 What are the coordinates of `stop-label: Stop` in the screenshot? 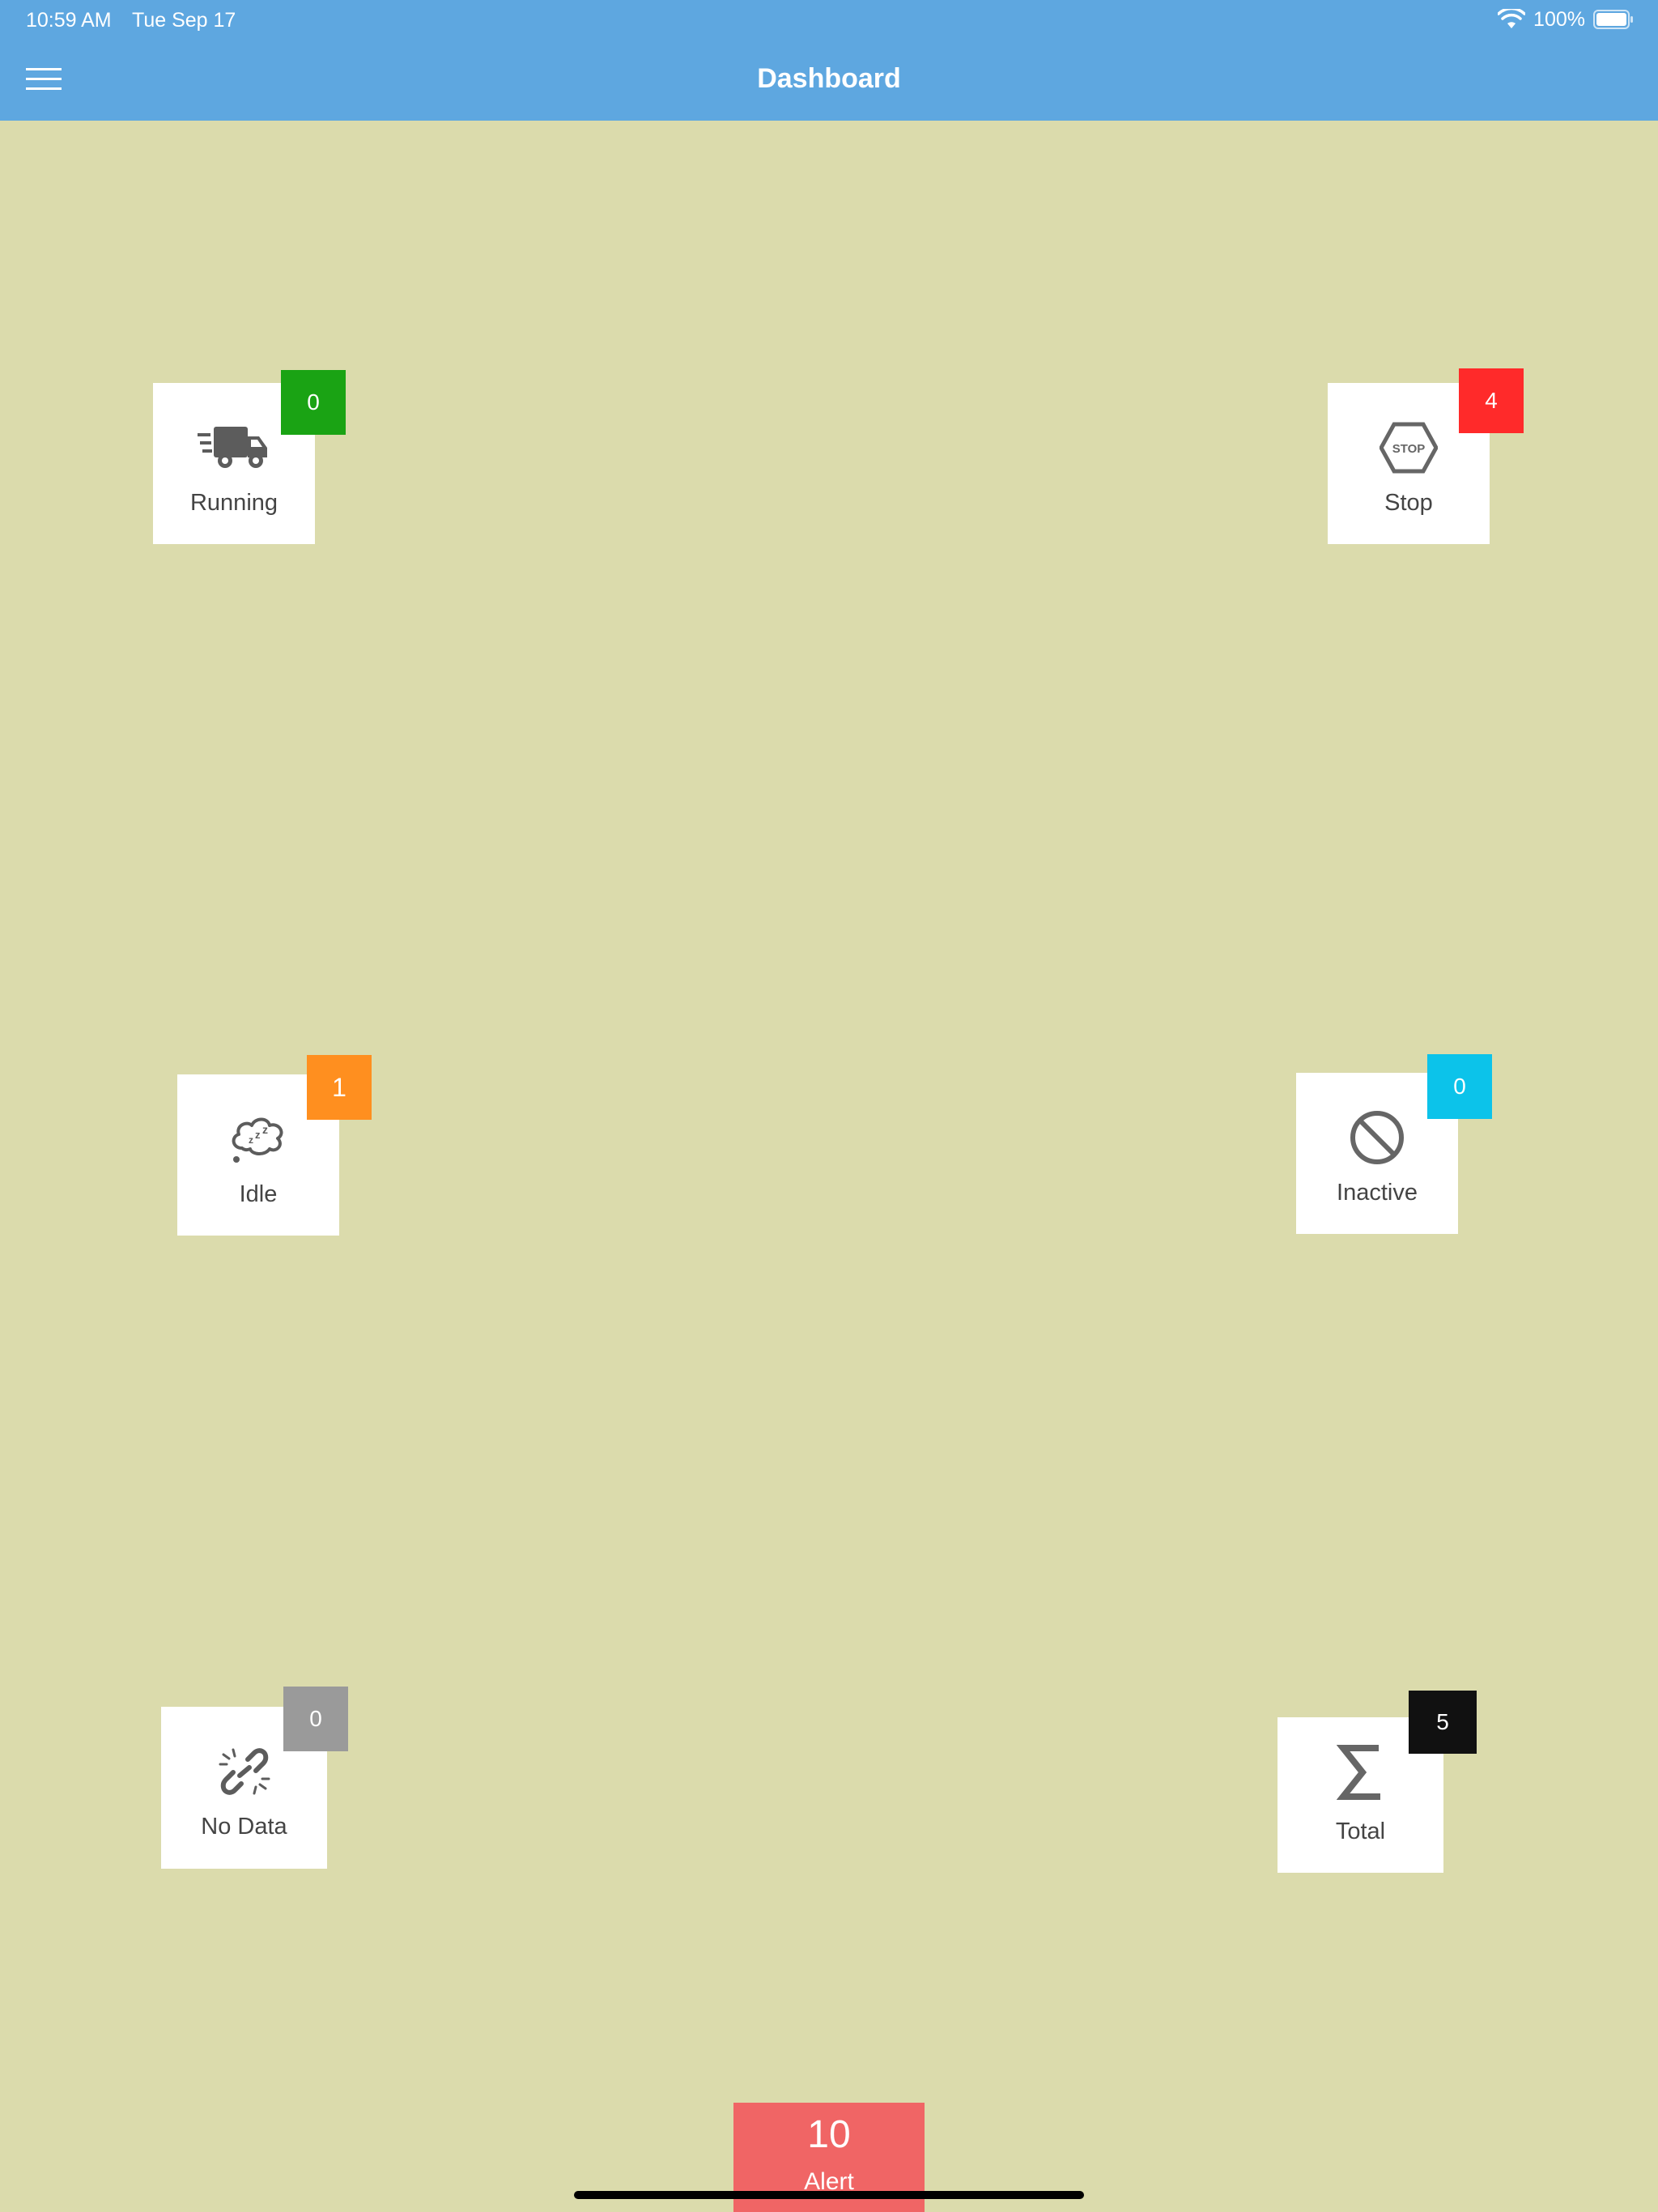 It's located at (1408, 503).